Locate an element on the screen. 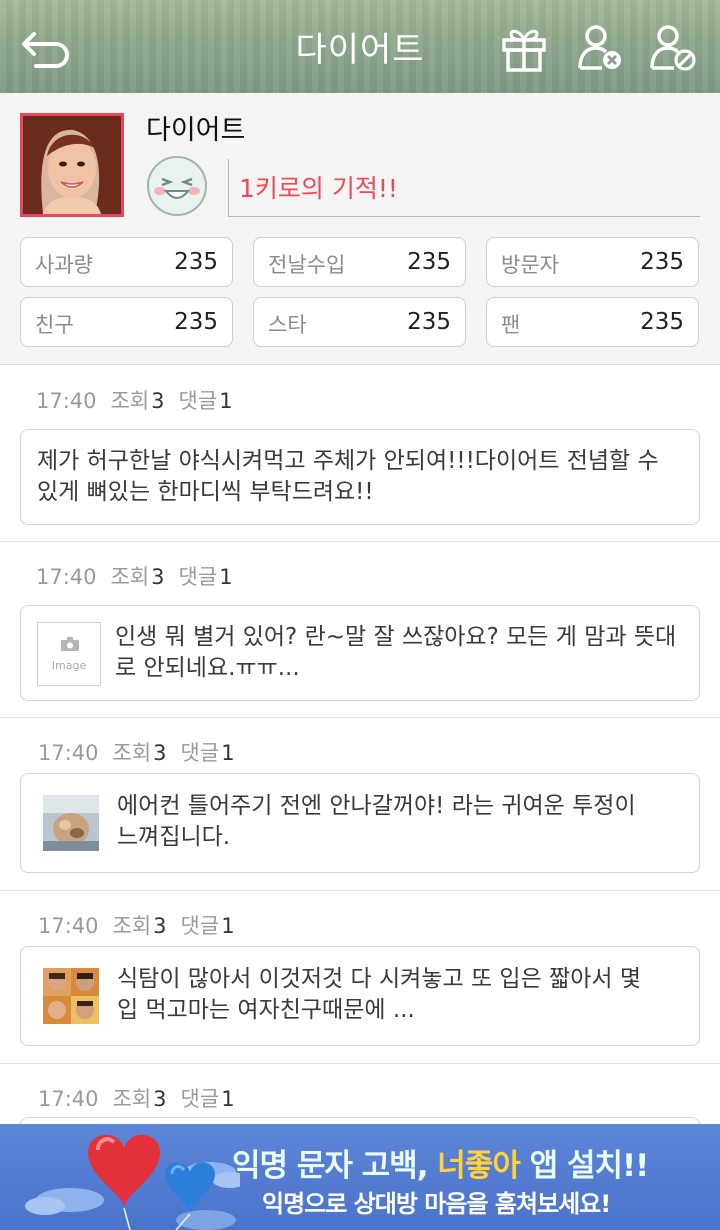 This screenshot has width=720, height=1230. stat-label: 친구 is located at coordinates (54, 325).